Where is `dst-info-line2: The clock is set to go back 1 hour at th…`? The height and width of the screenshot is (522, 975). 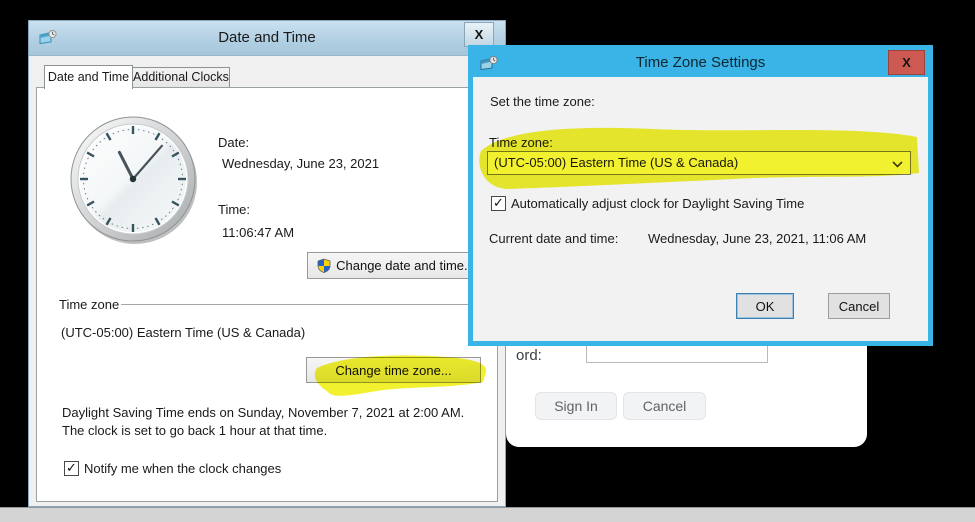 dst-info-line2: The clock is set to go back 1 hour at th… is located at coordinates (195, 430).